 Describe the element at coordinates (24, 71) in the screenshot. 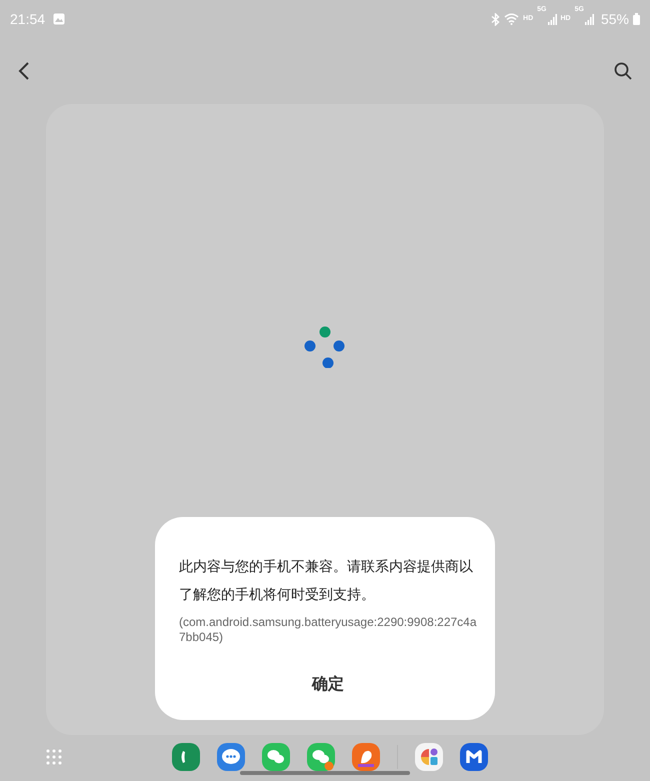

I see `back-icon` at that location.